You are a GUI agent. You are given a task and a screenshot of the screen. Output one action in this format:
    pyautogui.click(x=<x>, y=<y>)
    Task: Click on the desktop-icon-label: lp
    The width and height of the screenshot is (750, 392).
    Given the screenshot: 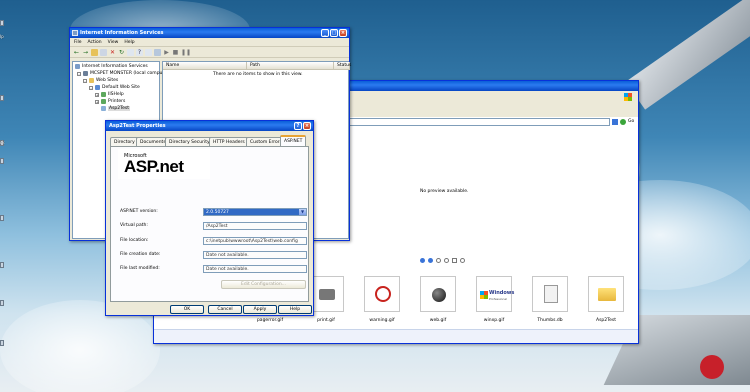 What is the action you would take?
    pyautogui.click(x=2, y=36)
    